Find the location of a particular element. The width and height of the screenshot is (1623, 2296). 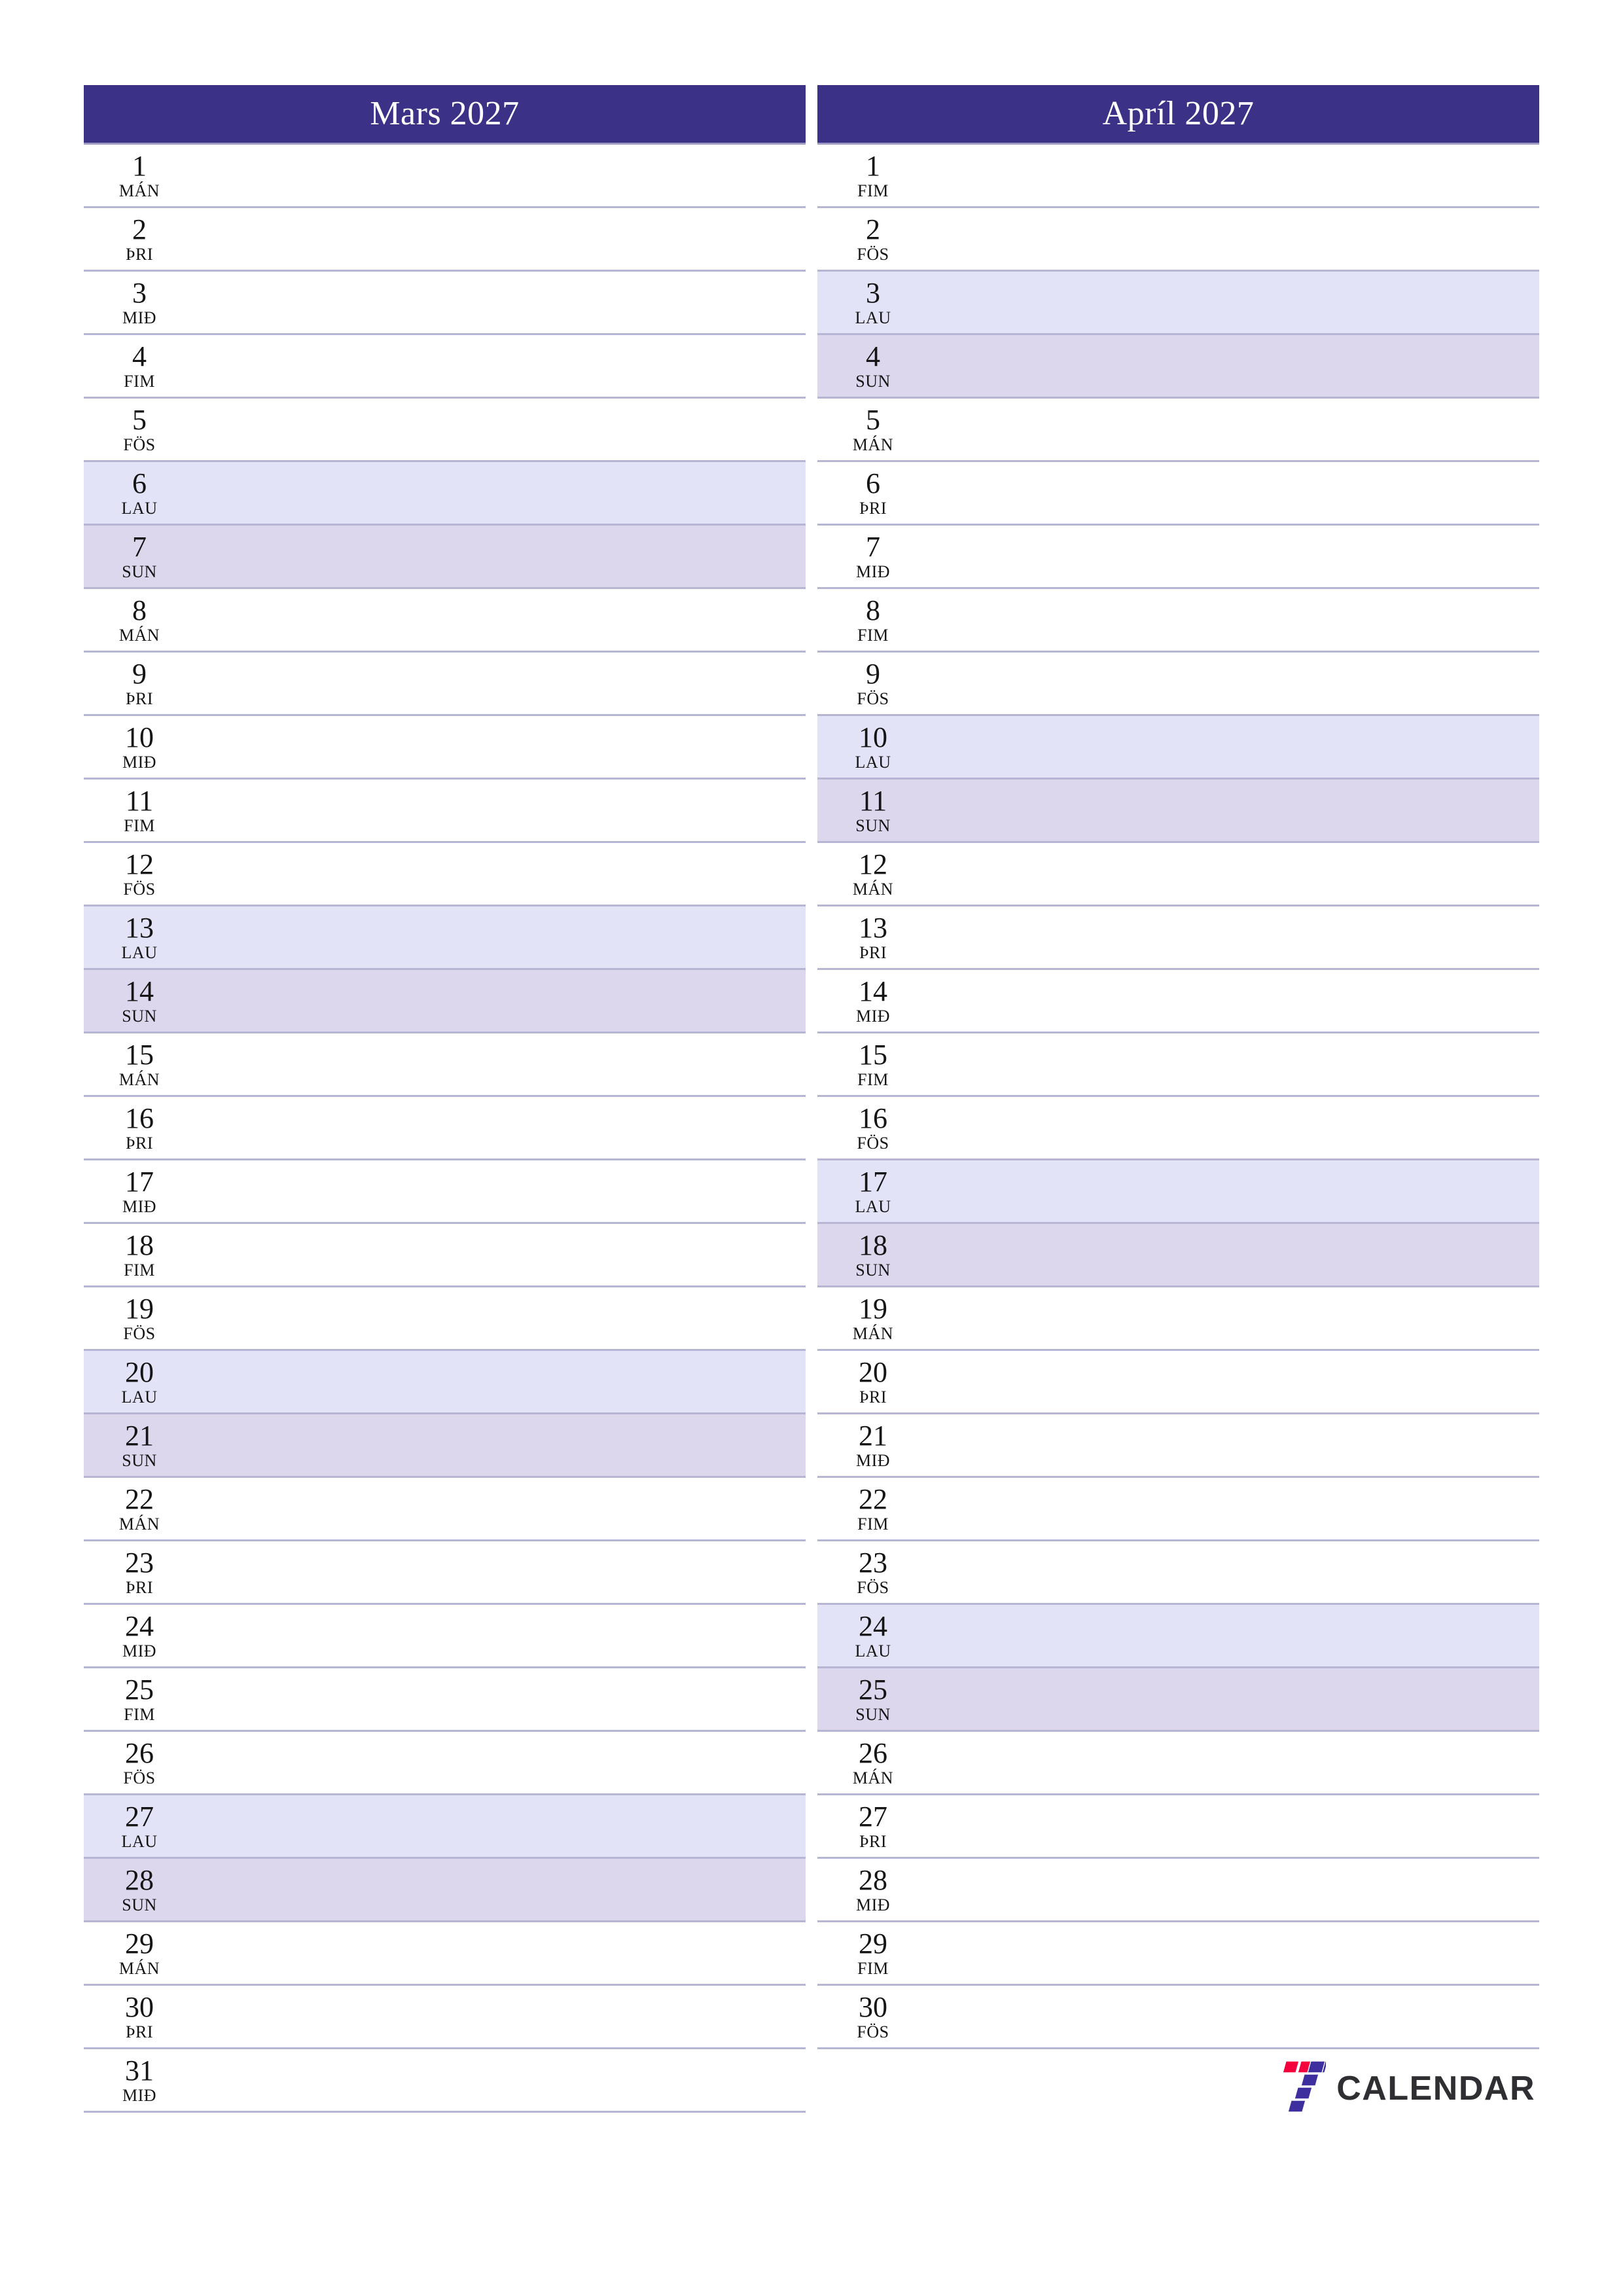

day-row: 17 MIÐ is located at coordinates (445, 1192).